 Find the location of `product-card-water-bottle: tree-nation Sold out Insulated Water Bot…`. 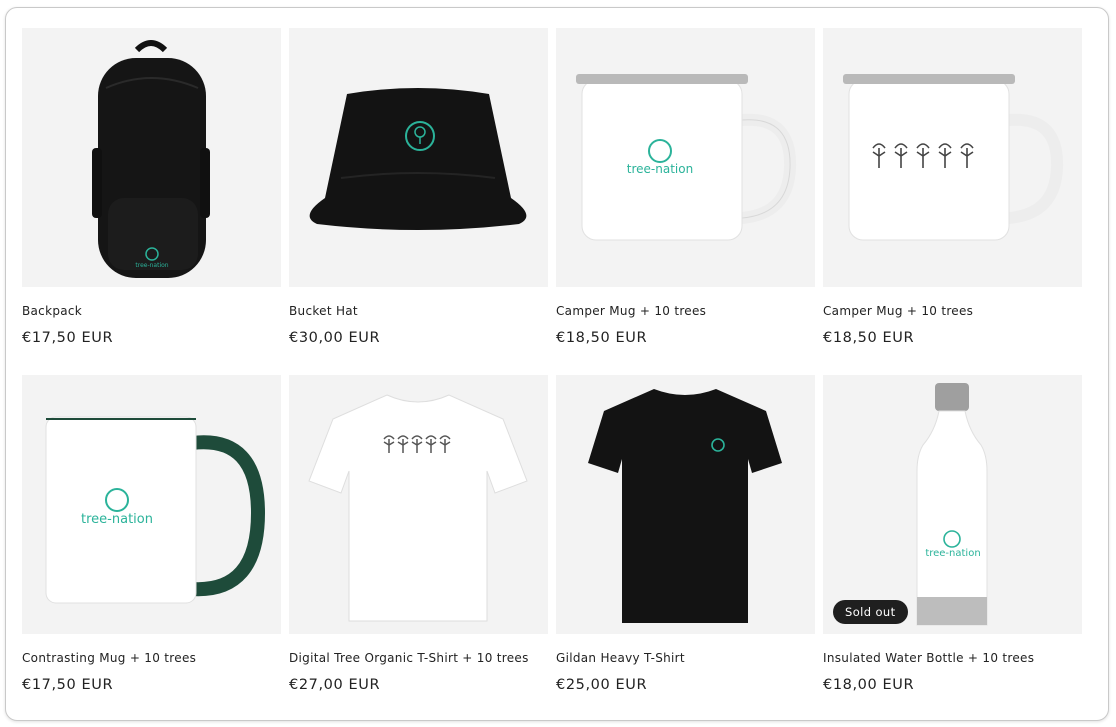

product-card-water-bottle: tree-nation Sold out Insulated Water Bot… is located at coordinates (952, 547).